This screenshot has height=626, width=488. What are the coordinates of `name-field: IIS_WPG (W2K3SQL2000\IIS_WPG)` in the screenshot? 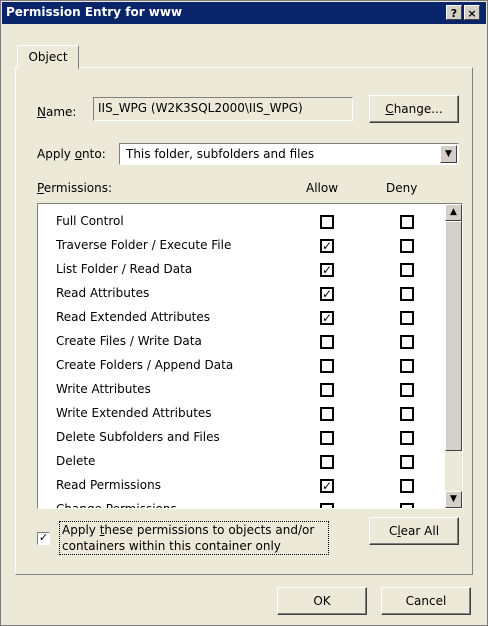 It's located at (223, 109).